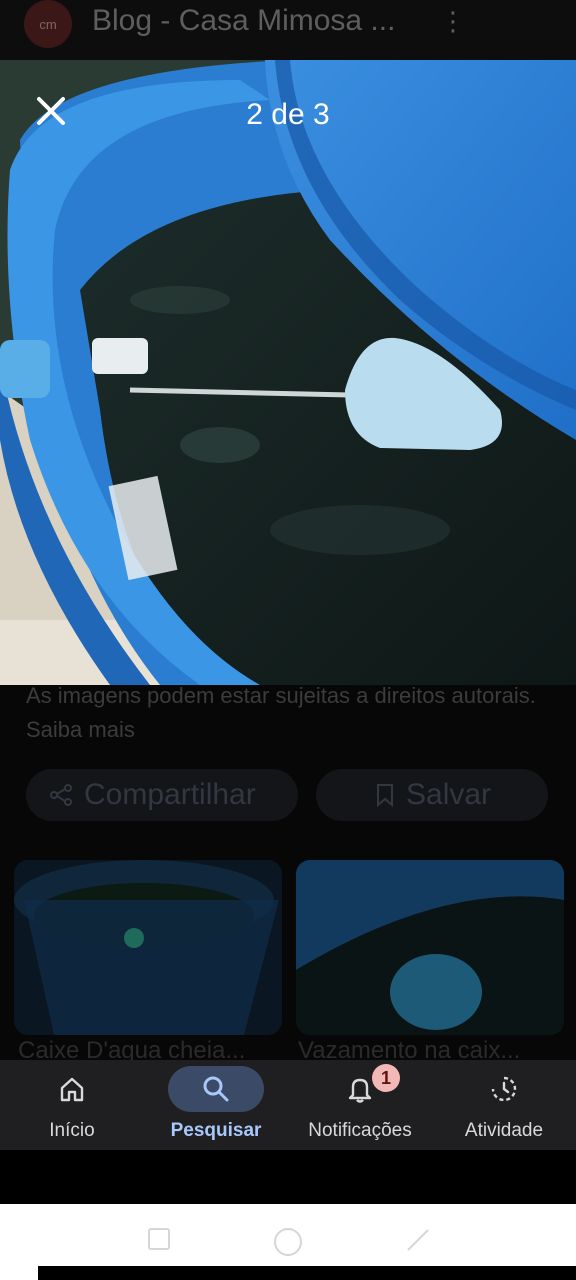 The image size is (576, 1280). I want to click on nav-activity-label: Atividade, so click(504, 1130).